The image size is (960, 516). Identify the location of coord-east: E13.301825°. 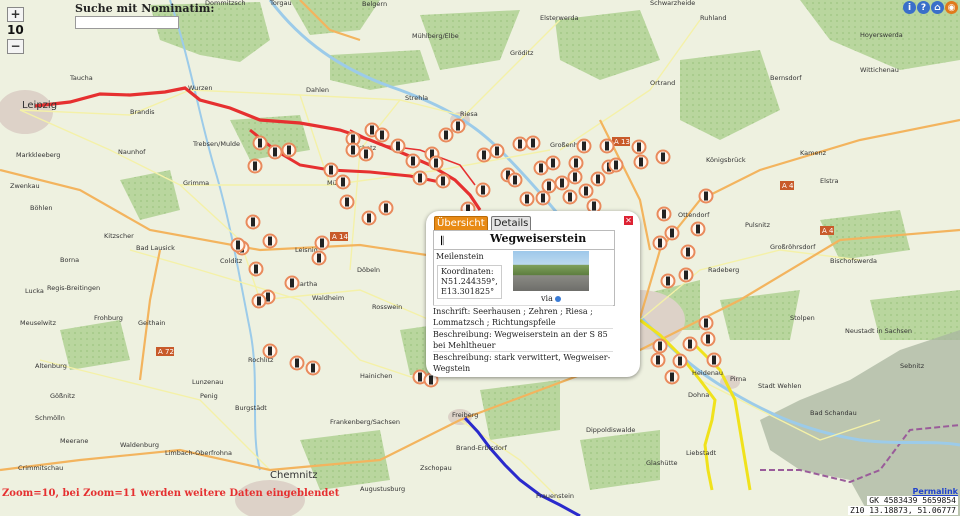
(468, 291).